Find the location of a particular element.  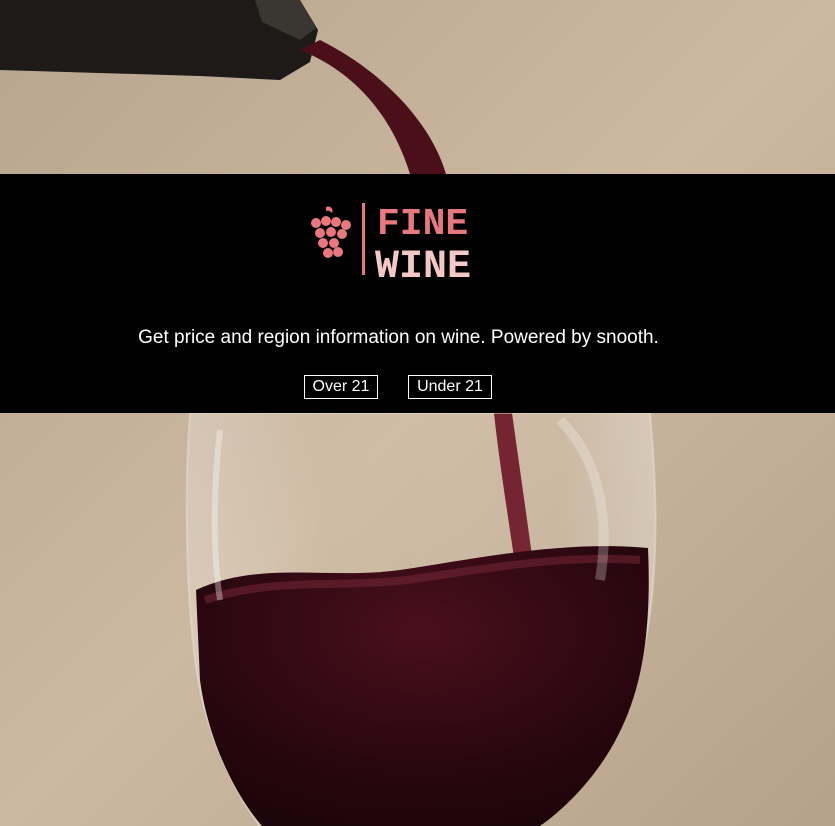

over-21-button: Over 21 is located at coordinates (341, 387).